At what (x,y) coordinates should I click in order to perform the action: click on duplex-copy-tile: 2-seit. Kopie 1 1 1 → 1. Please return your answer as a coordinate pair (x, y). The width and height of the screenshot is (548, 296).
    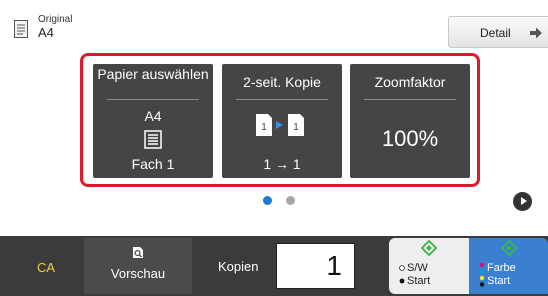
    Looking at the image, I should click on (282, 121).